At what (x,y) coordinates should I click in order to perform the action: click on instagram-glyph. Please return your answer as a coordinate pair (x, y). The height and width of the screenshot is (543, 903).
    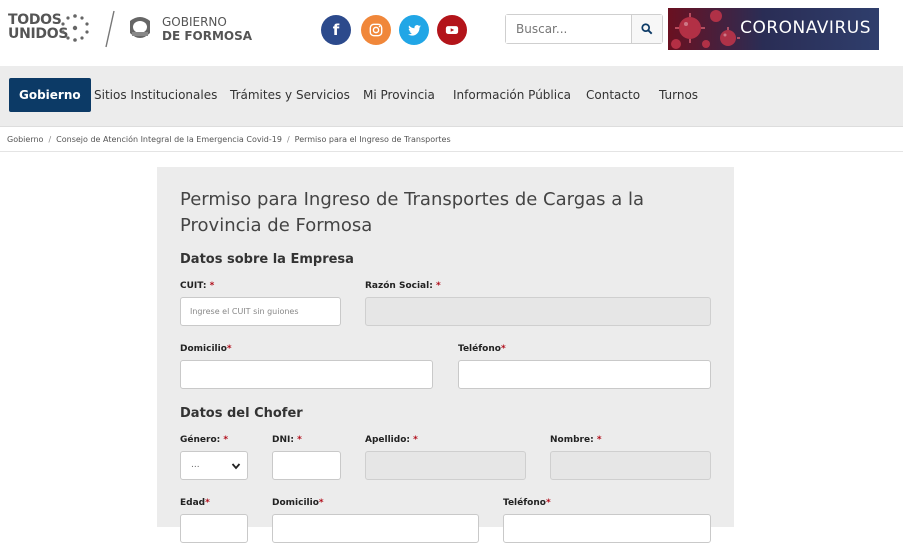
    Looking at the image, I should click on (376, 30).